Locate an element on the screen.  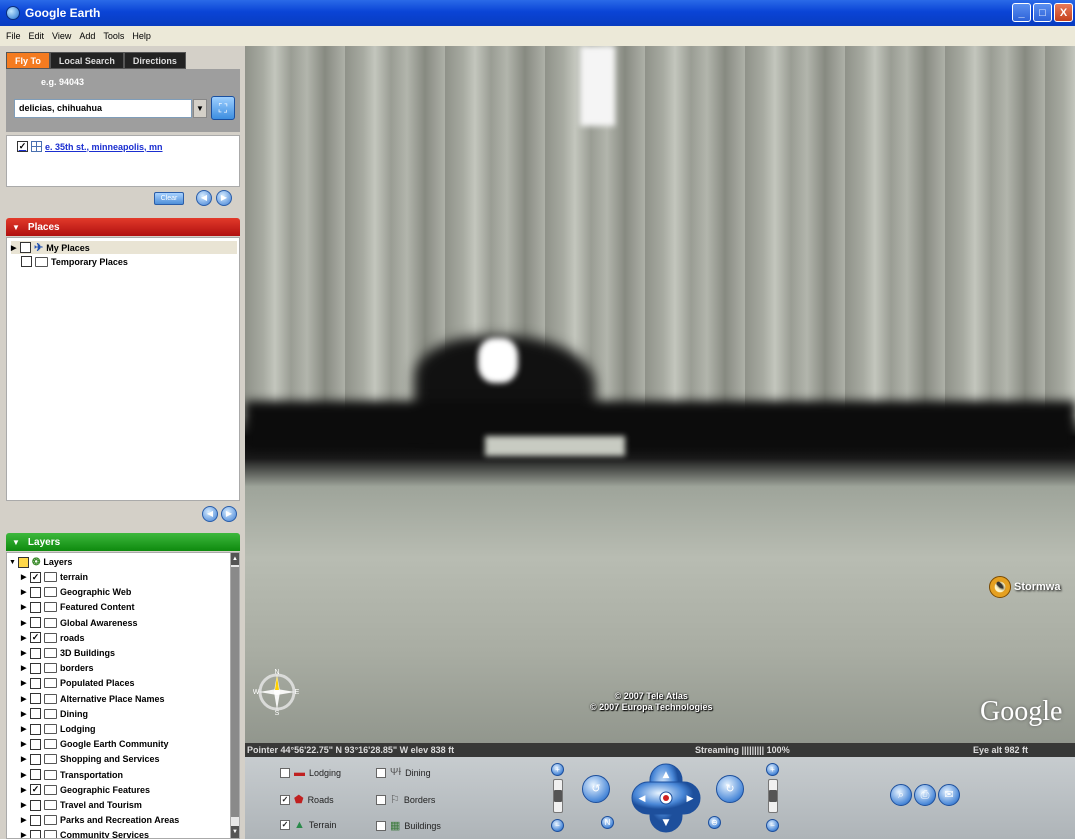
fly-to-input: delicias, chihuahua is located at coordinates (103, 108).